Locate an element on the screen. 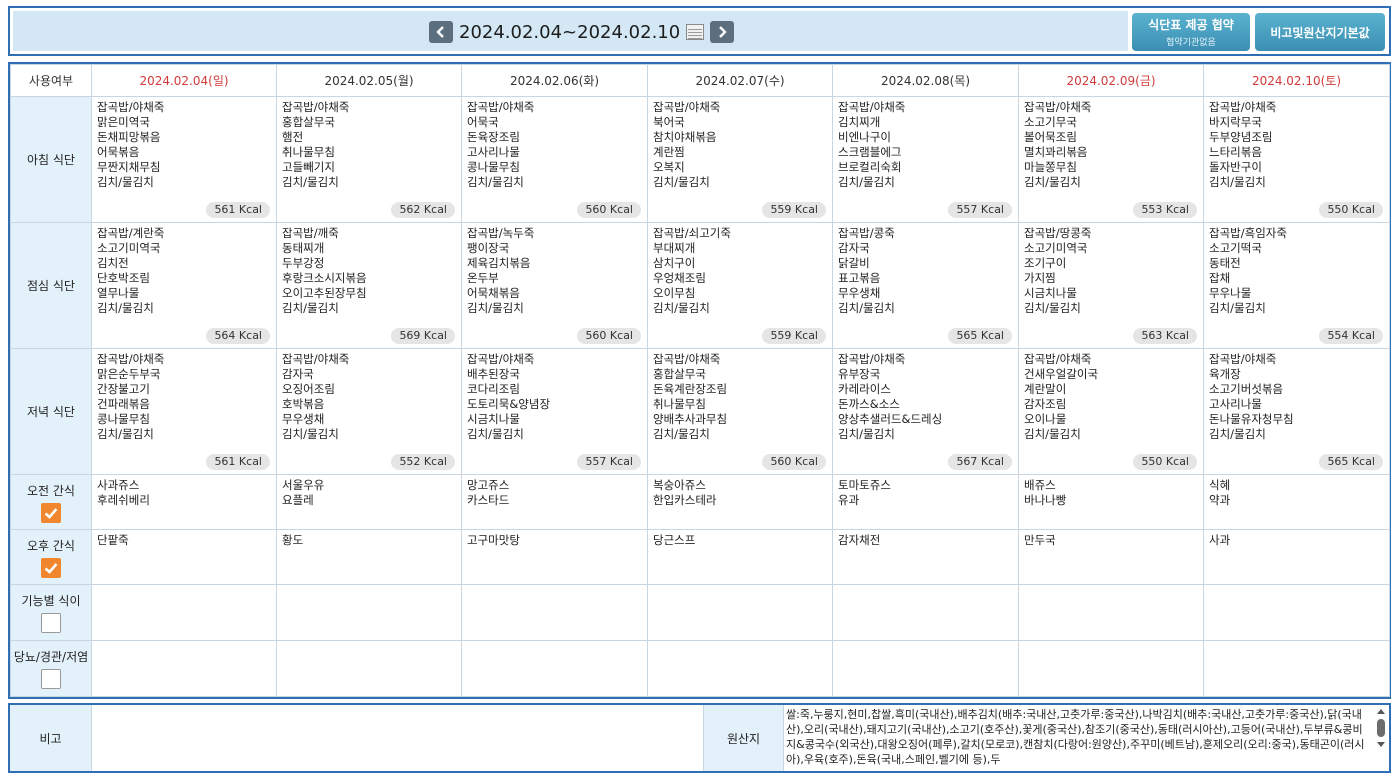 The width and height of the screenshot is (1399, 780). menu-cell: 잡곡밥/녹두죽 팽이장국 제육김치볶음 온두부 어묵채볶음 김치/물김치 560 Kcal is located at coordinates (554, 285).